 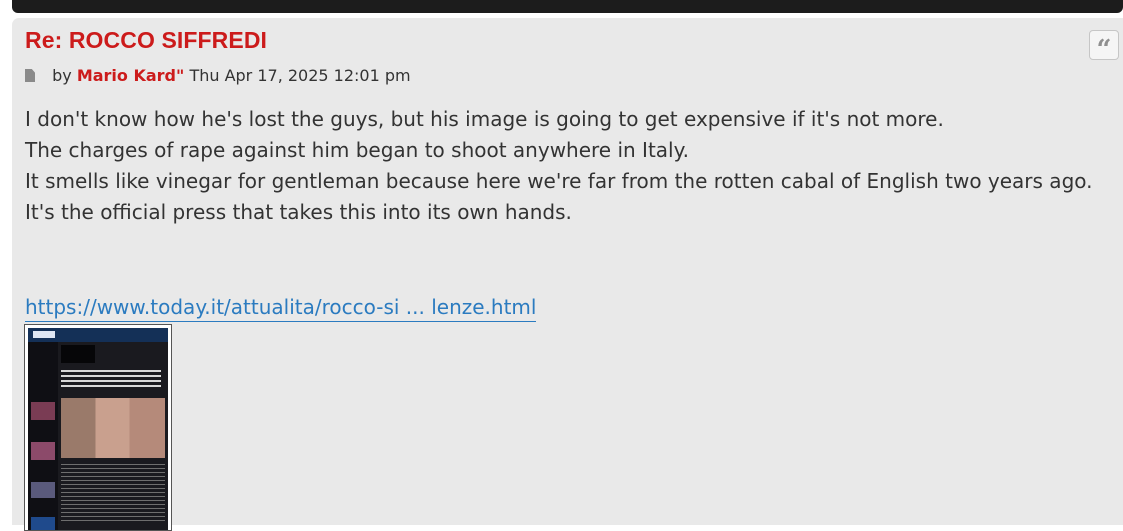 I want to click on article-screenshot-thumbnail, so click(x=98, y=427).